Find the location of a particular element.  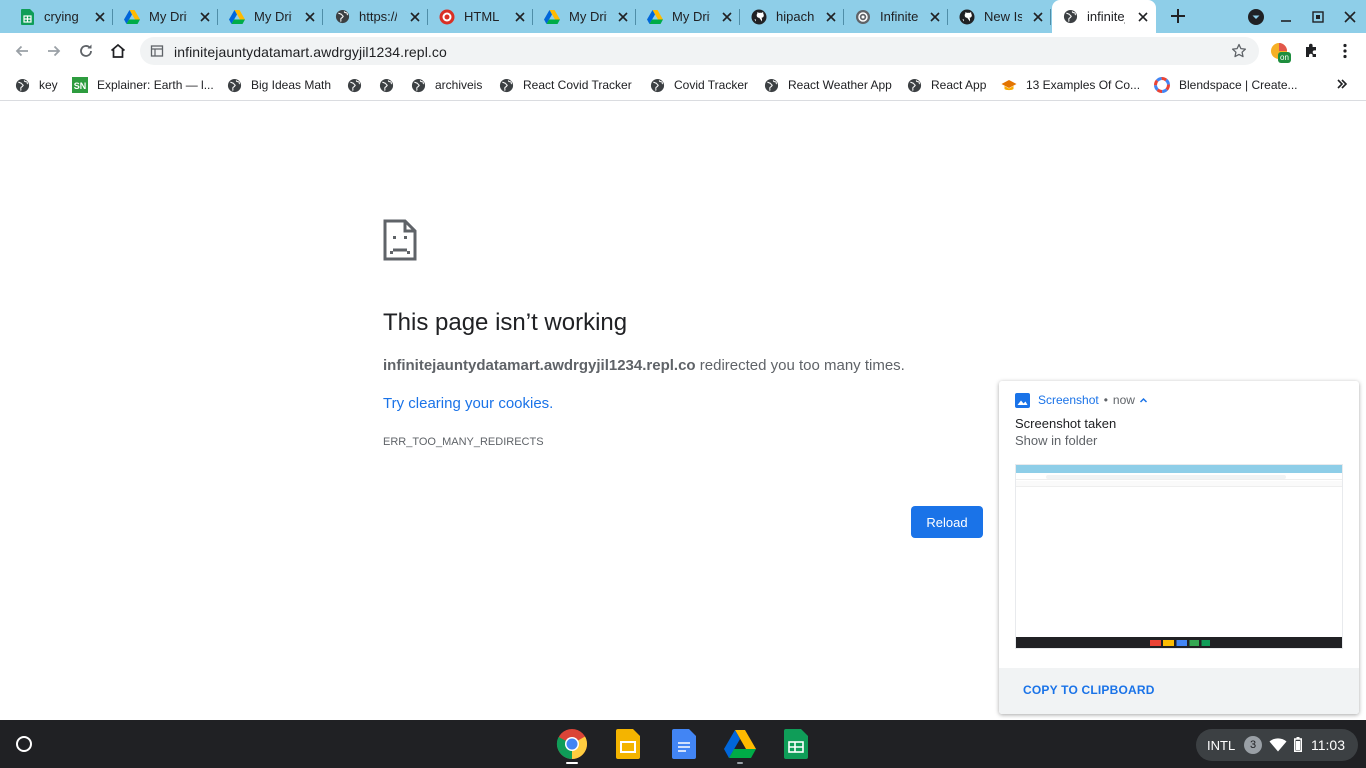

reload-toolbar-button is located at coordinates (86, 51).